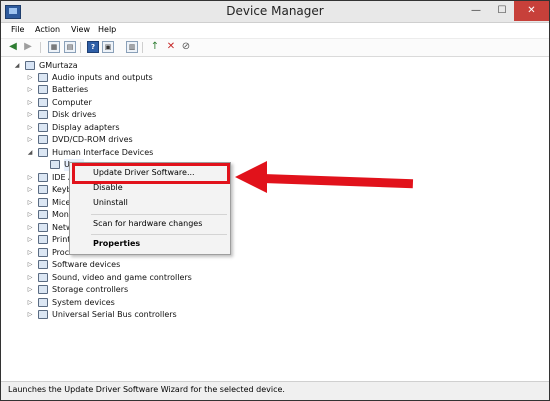 This screenshot has height=401, width=550. I want to click on tree-item-storage: ▷ Storage controllers, so click(102, 290).